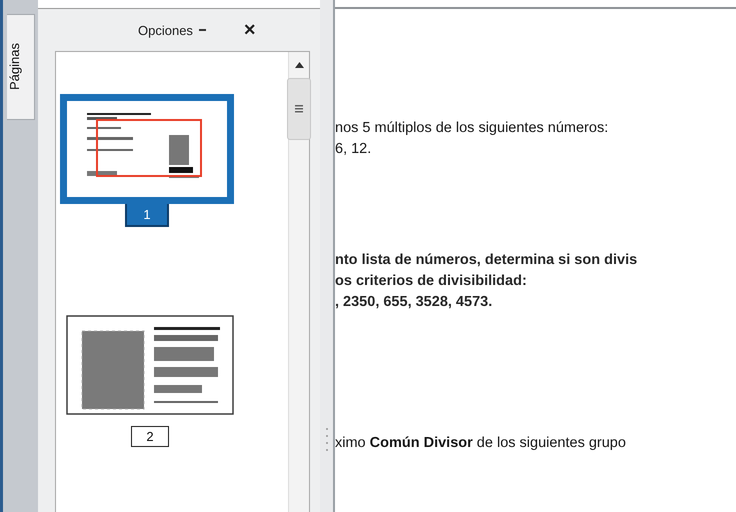  I want to click on page-number: 2, so click(150, 436).